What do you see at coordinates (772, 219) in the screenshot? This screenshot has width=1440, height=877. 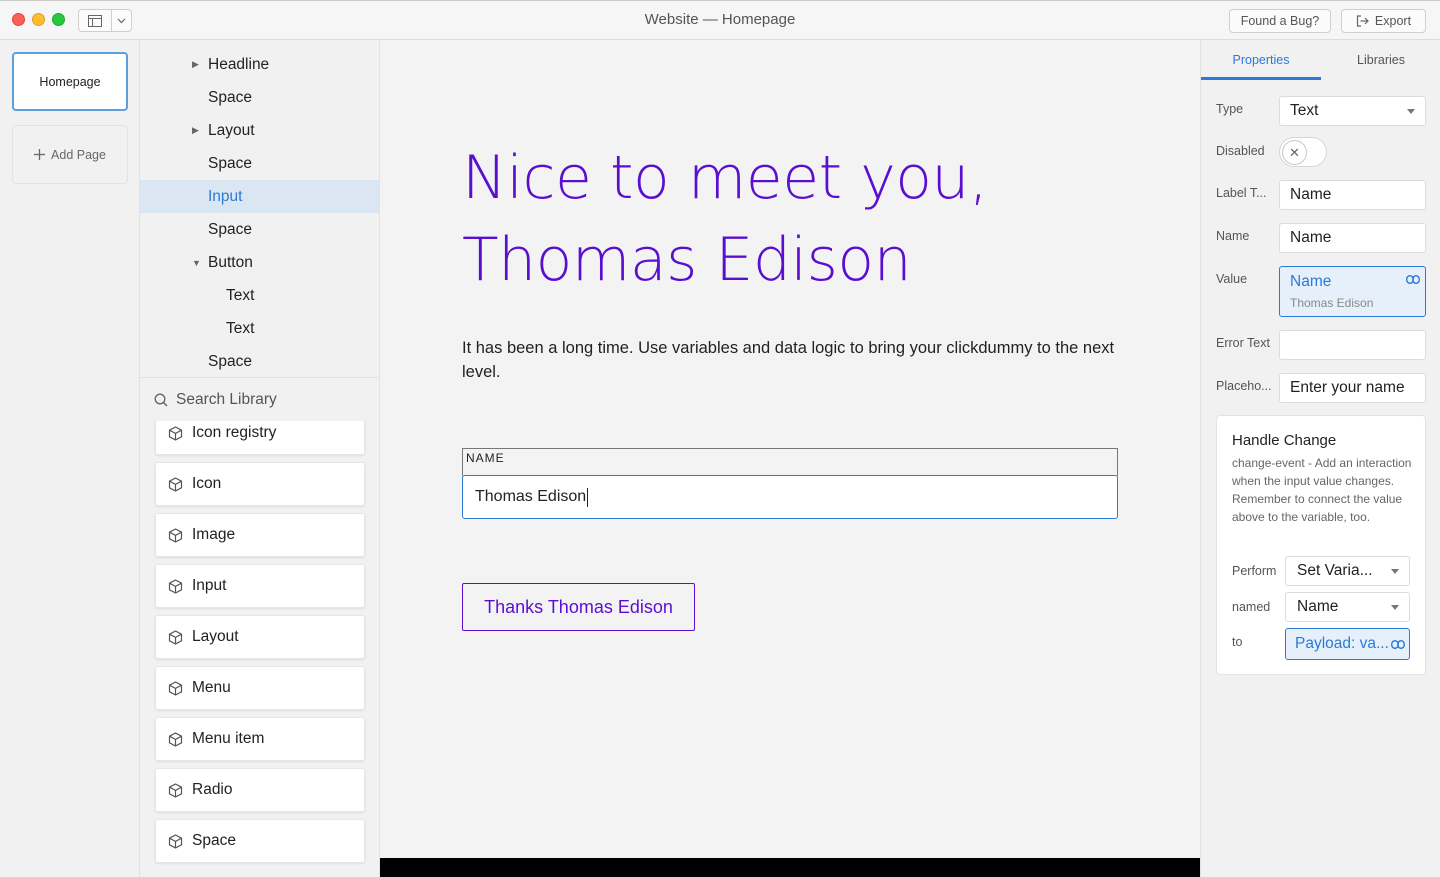 I see `preview-headline: Nice to meet you, Thomas Edison` at bounding box center [772, 219].